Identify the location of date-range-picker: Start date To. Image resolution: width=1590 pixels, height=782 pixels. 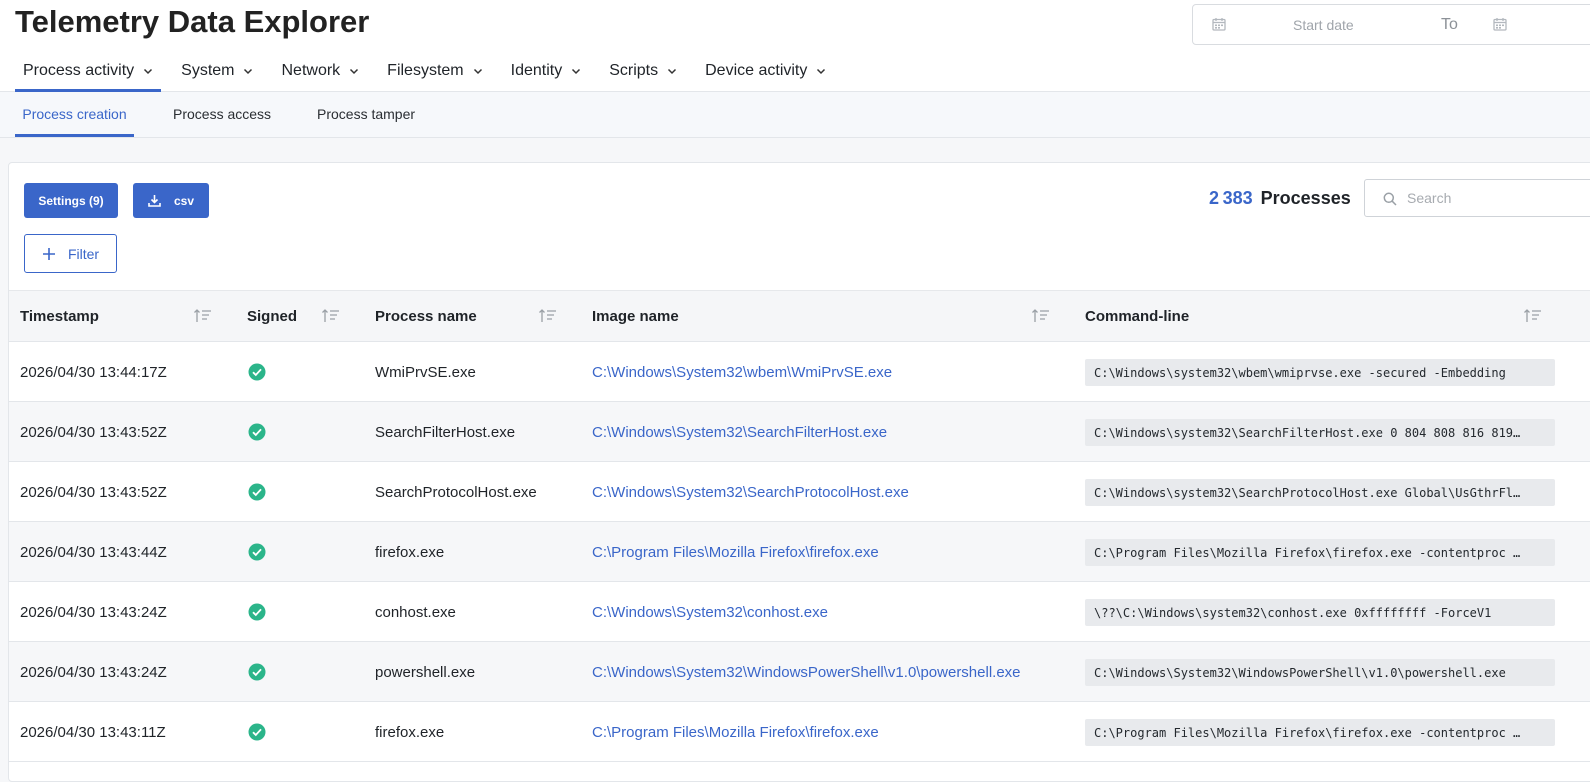
(1391, 24).